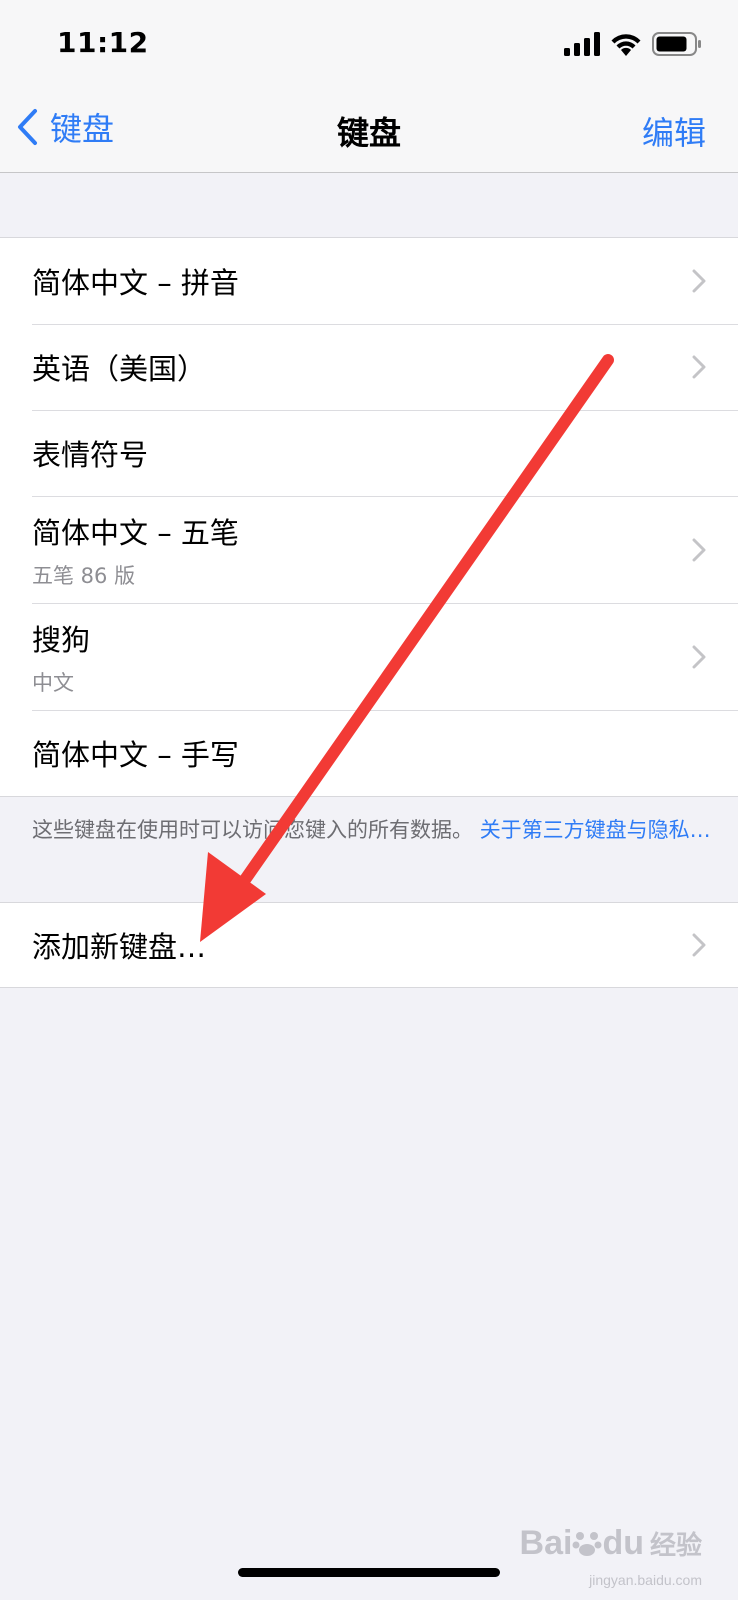 This screenshot has height=1600, width=738. I want to click on baidu-watermark: Bai du 经验, so click(611, 1543).